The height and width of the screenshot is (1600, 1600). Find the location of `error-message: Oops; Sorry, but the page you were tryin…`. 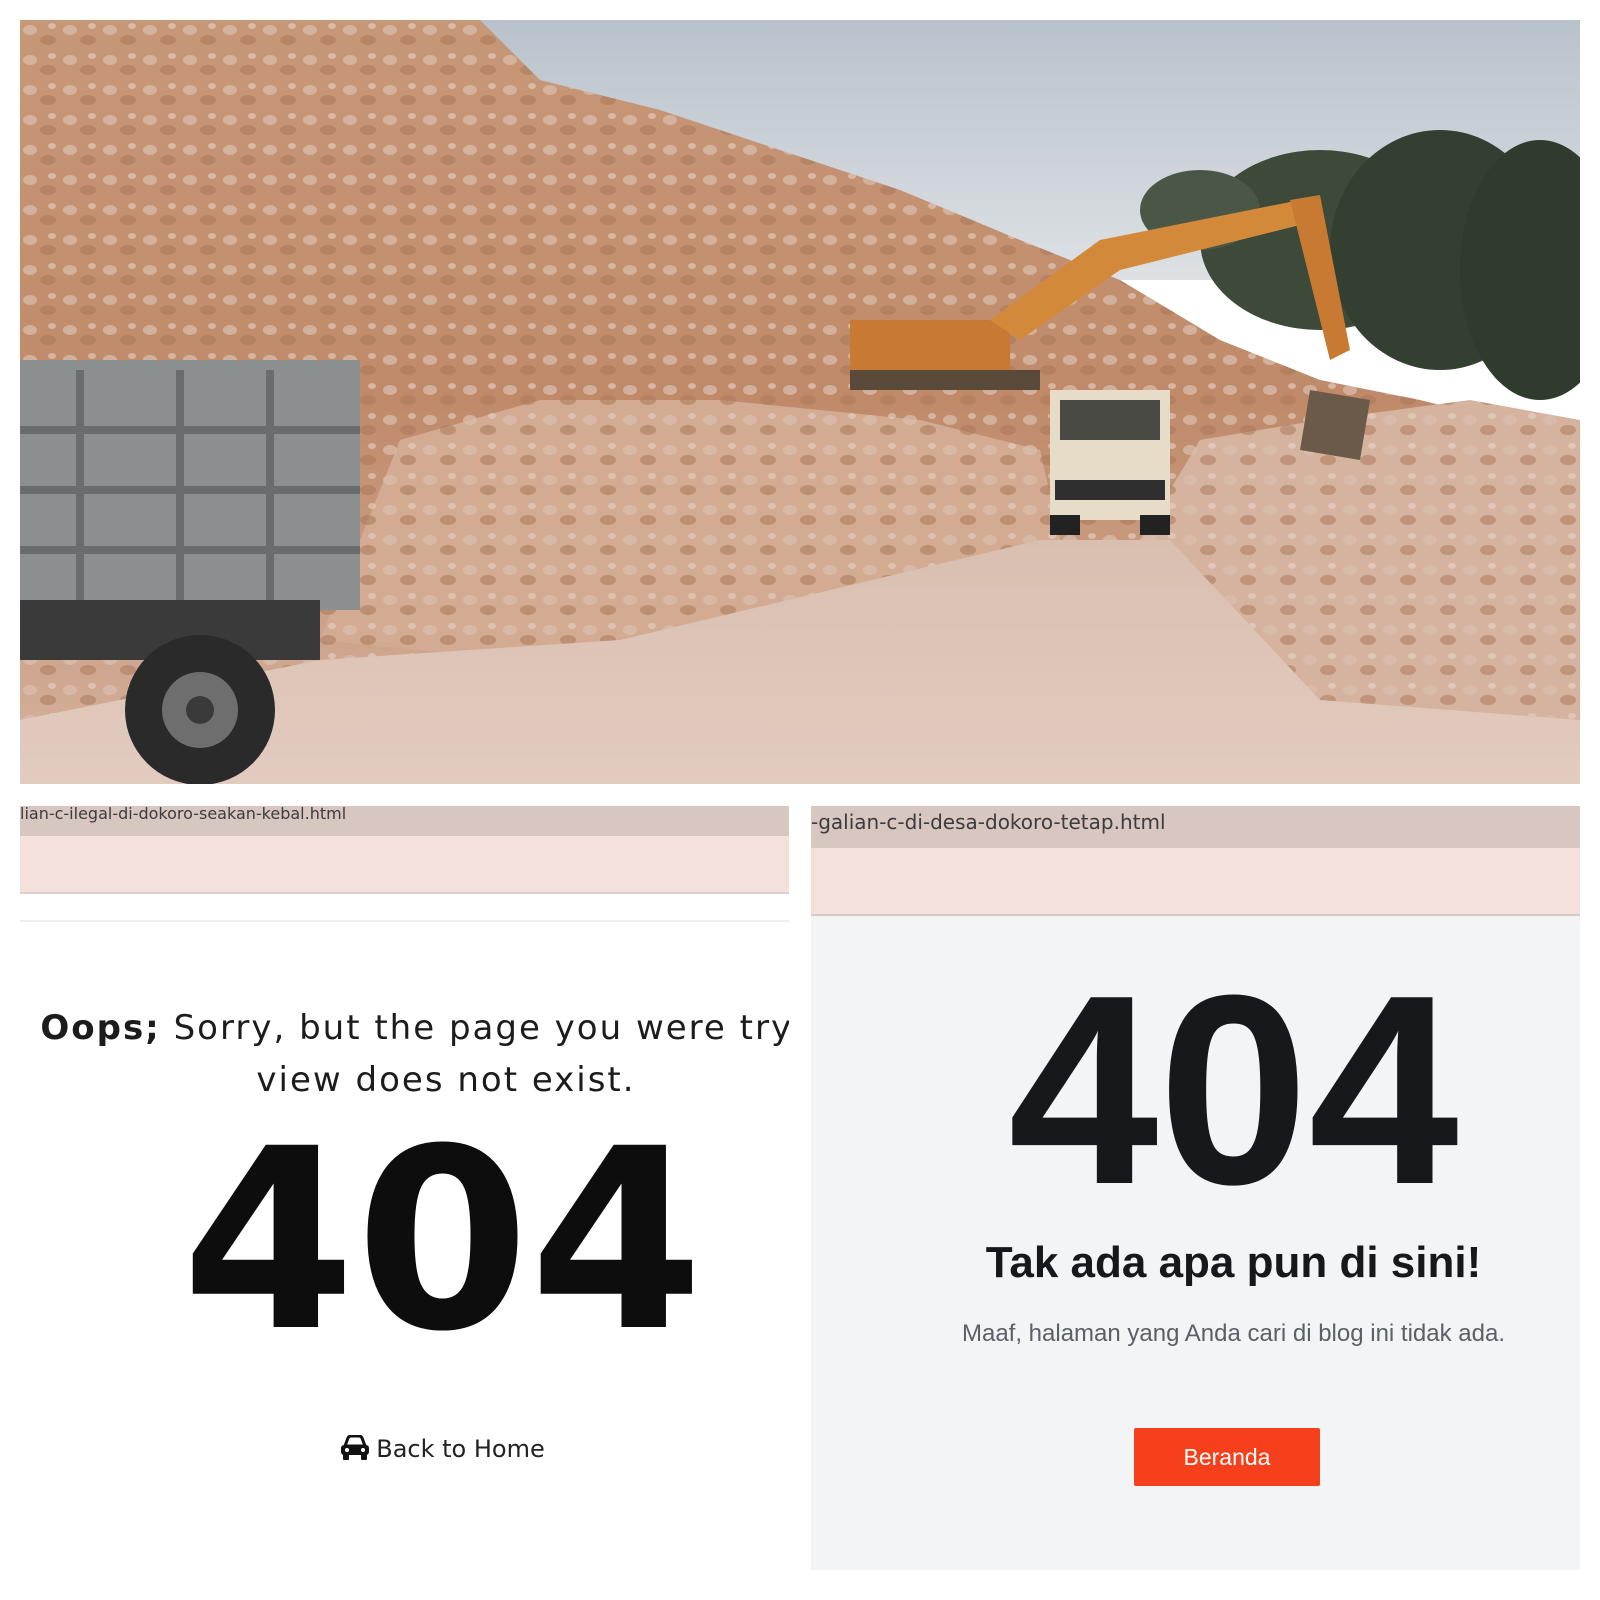

error-message: Oops; Sorry, but the page you were tryin… is located at coordinates (407, 1054).